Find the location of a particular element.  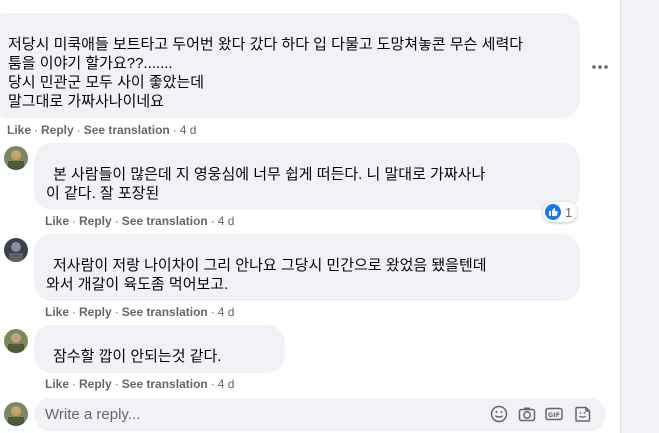

reaction-count-badge: 1 is located at coordinates (560, 212).